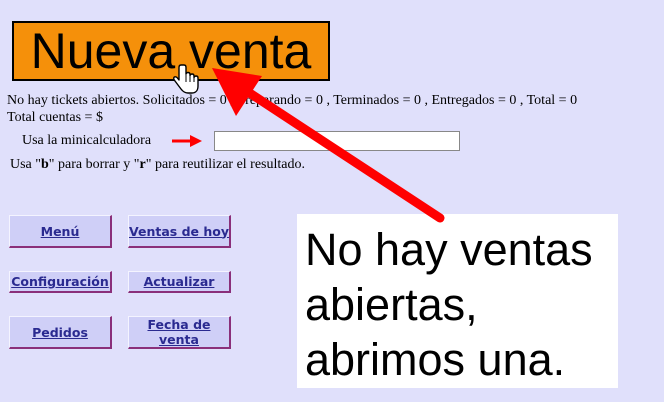 Image resolution: width=664 pixels, height=402 pixels. What do you see at coordinates (60, 231) in the screenshot?
I see `menu-button: Menú` at bounding box center [60, 231].